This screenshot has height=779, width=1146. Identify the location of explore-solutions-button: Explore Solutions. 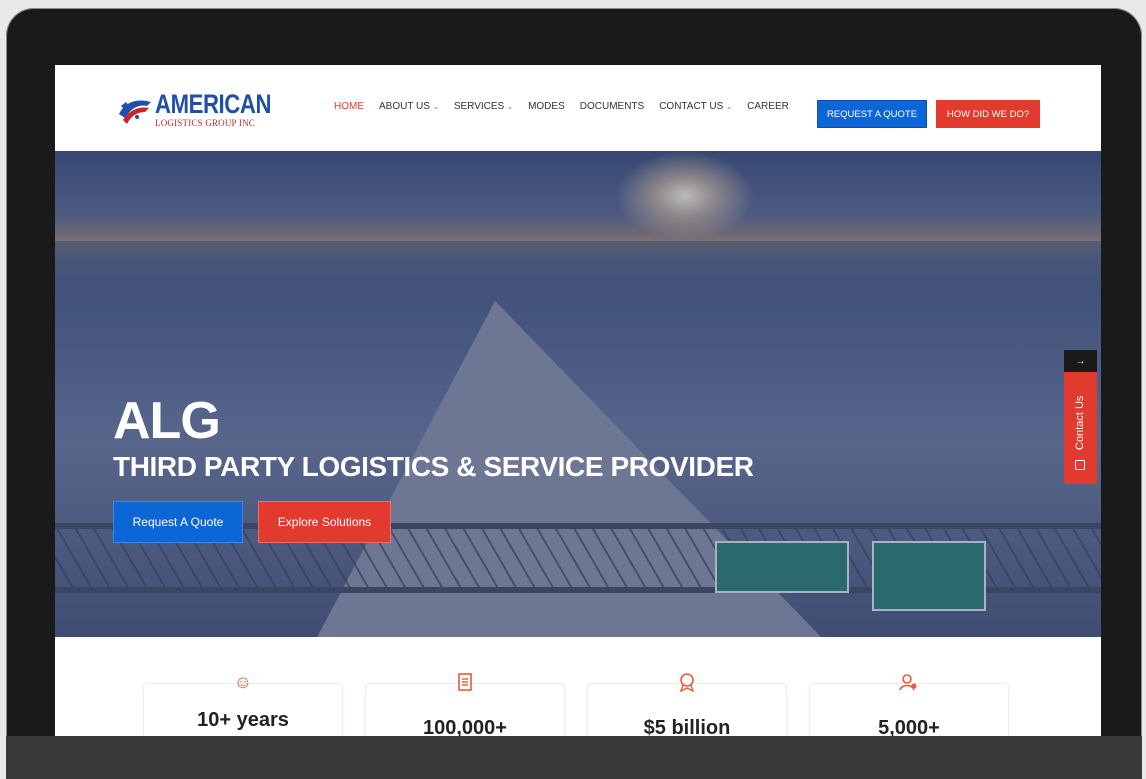
(324, 522).